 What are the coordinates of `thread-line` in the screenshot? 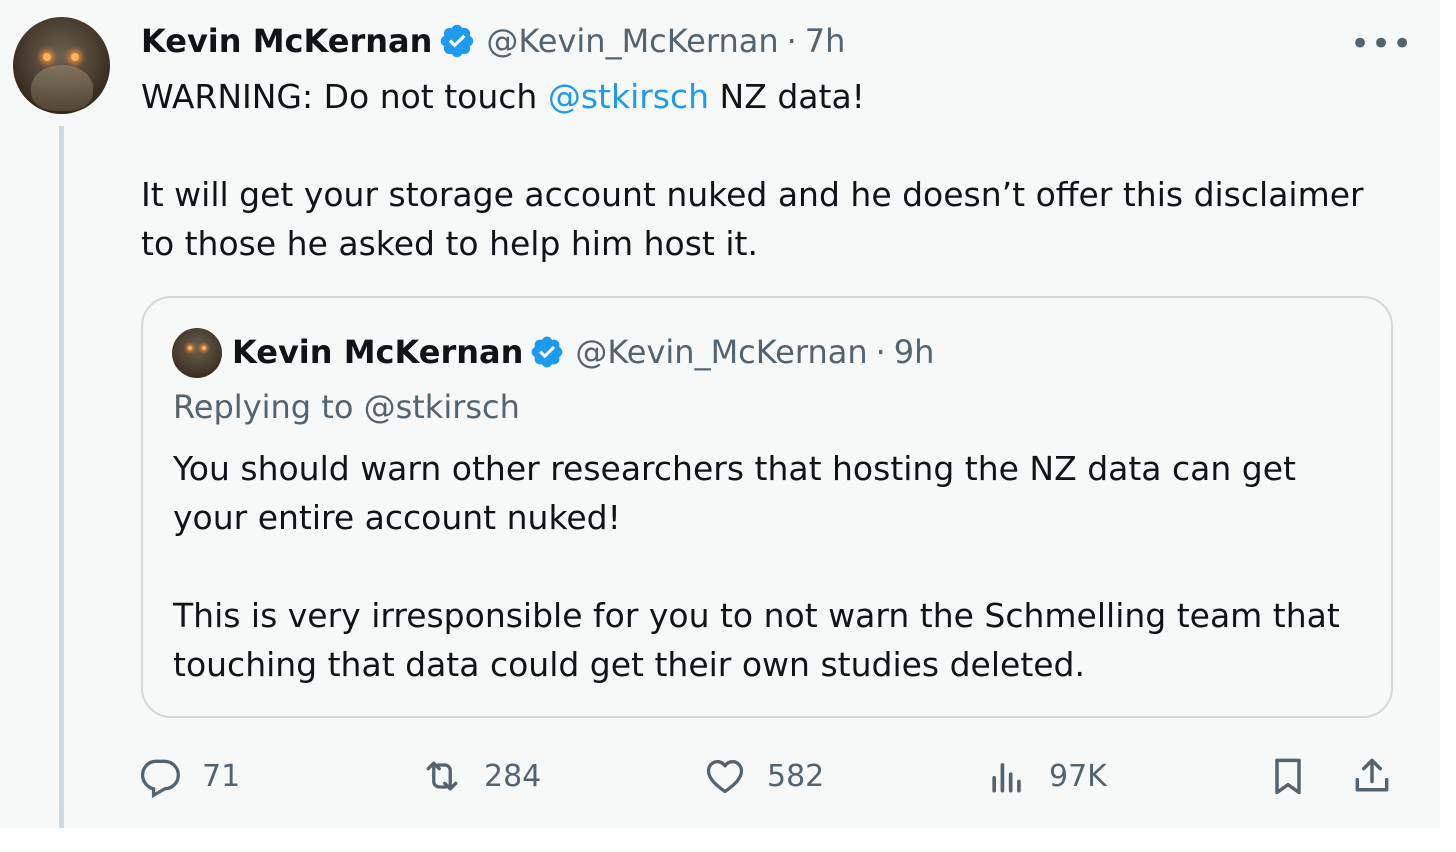 It's located at (61, 477).